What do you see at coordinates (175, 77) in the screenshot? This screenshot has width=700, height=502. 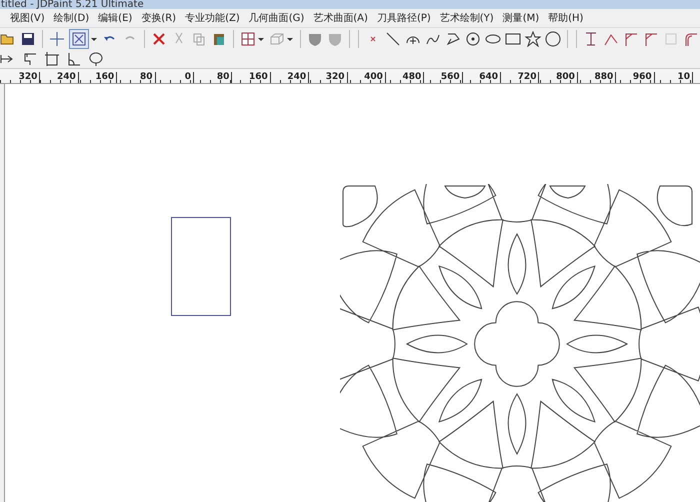 I see `ruler-label: 0` at bounding box center [175, 77].